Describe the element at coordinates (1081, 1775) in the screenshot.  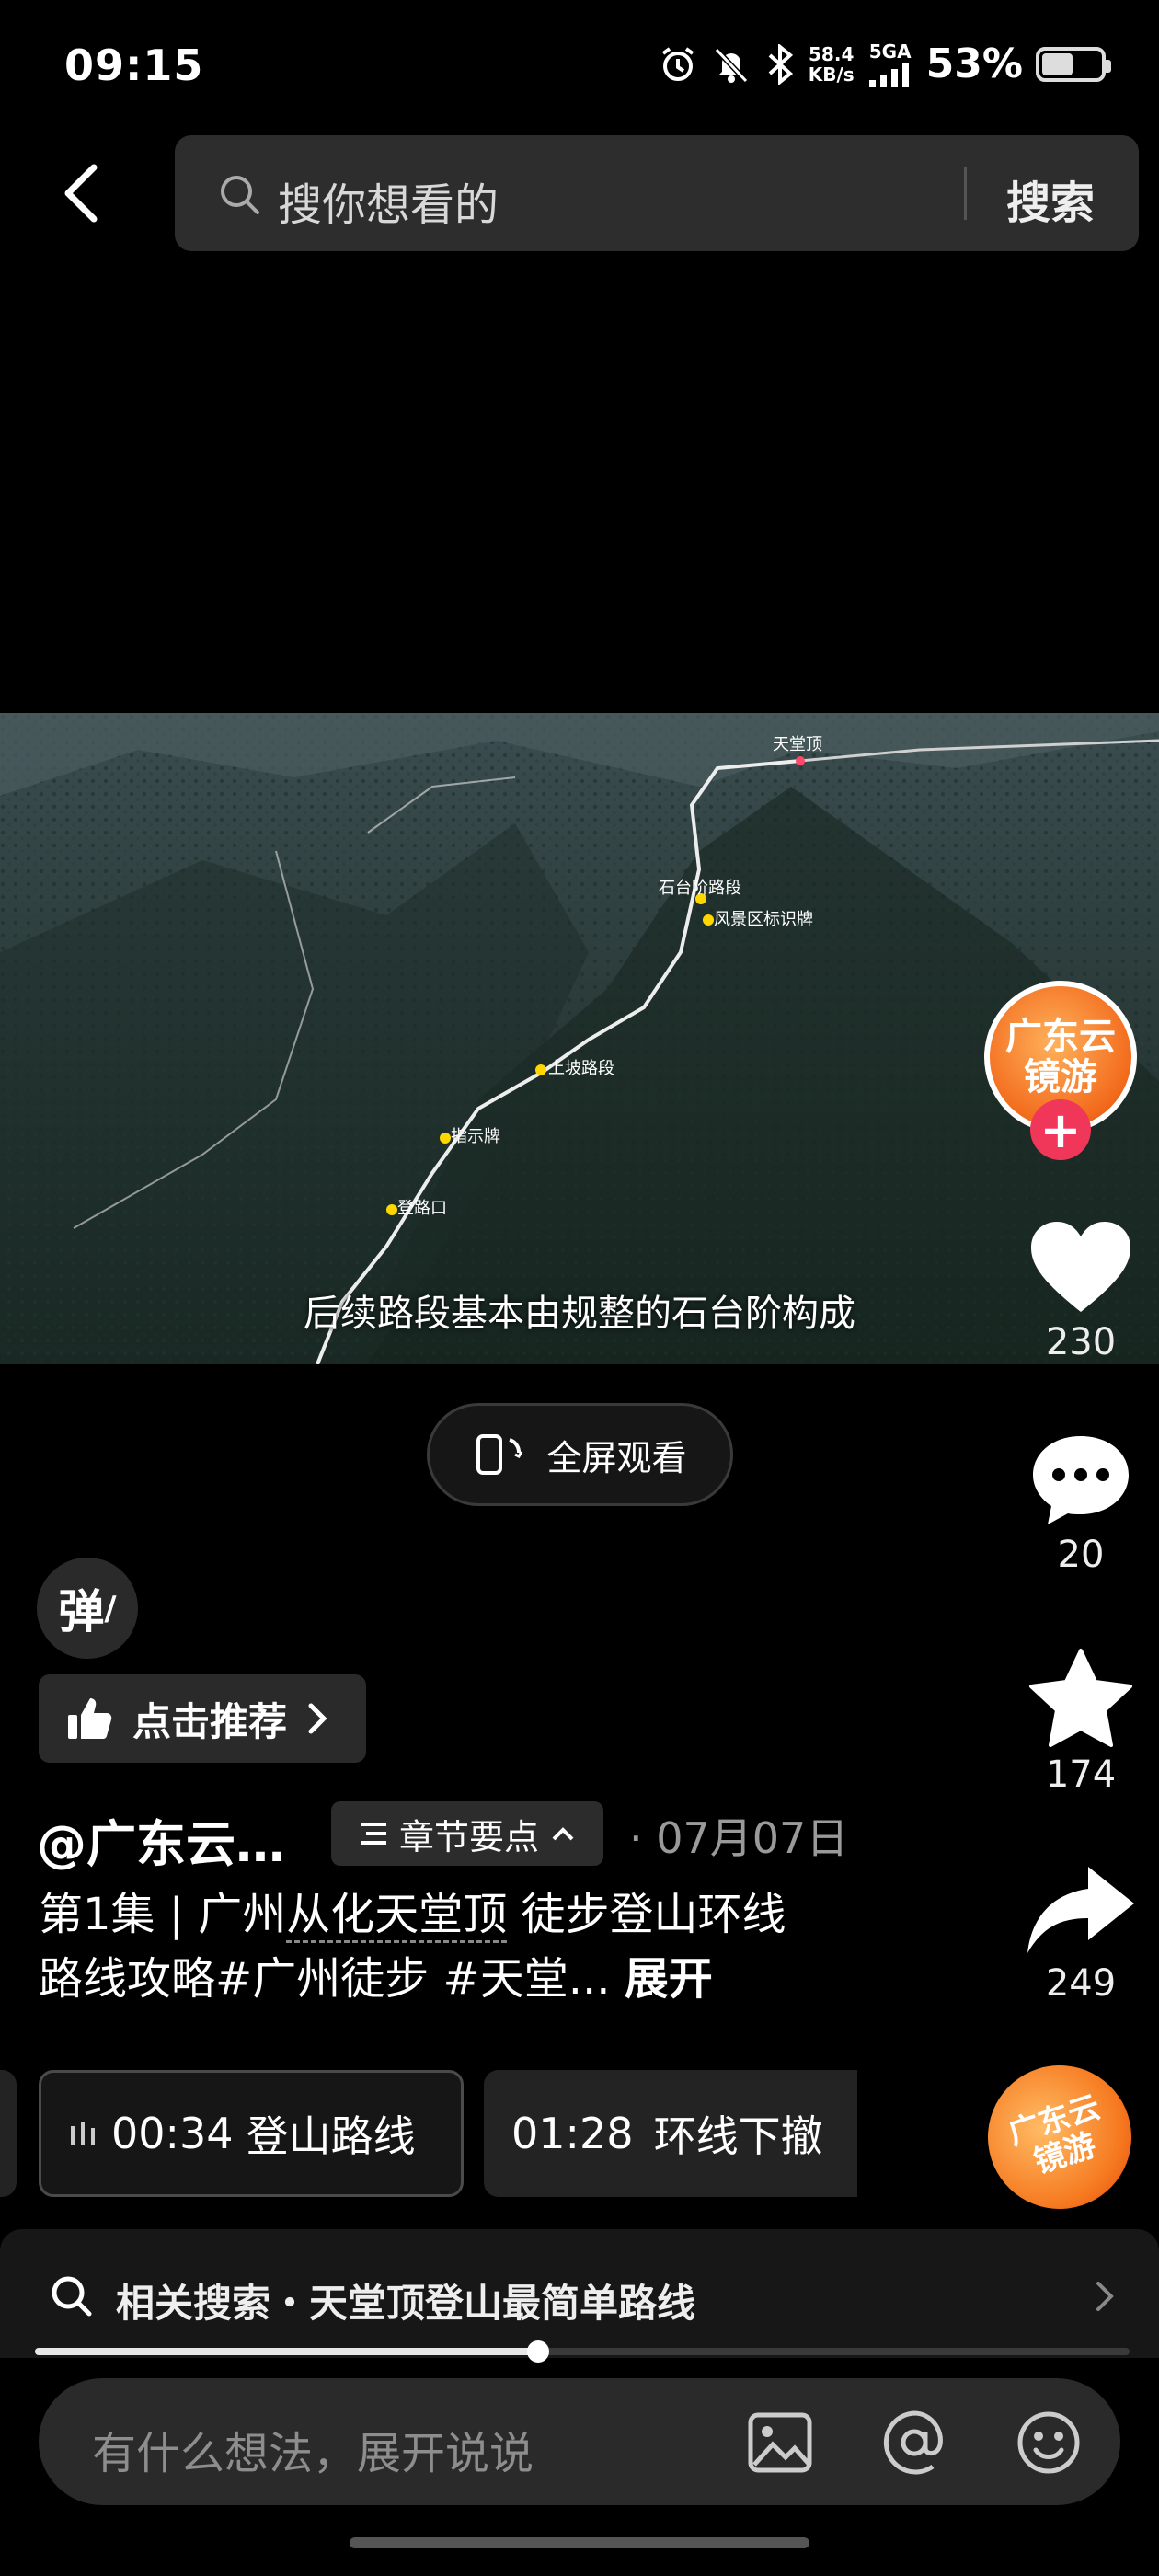
I see `favorite-count: 174` at that location.